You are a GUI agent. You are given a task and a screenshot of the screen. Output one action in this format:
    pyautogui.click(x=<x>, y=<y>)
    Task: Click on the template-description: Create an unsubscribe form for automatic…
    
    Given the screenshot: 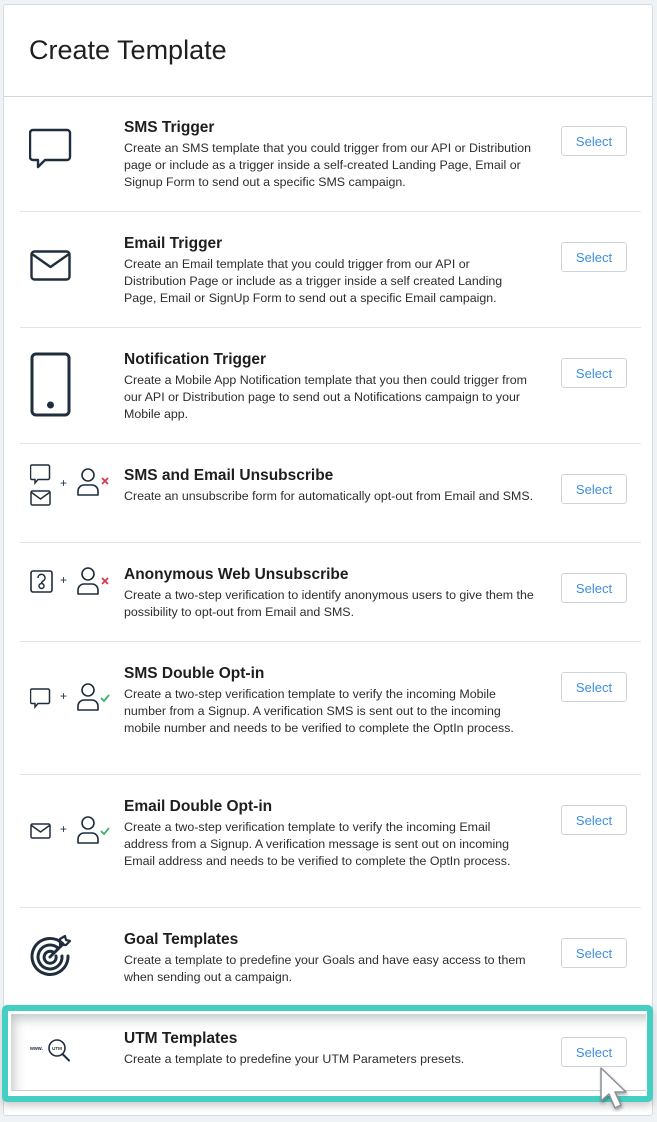 What is the action you would take?
    pyautogui.click(x=329, y=496)
    